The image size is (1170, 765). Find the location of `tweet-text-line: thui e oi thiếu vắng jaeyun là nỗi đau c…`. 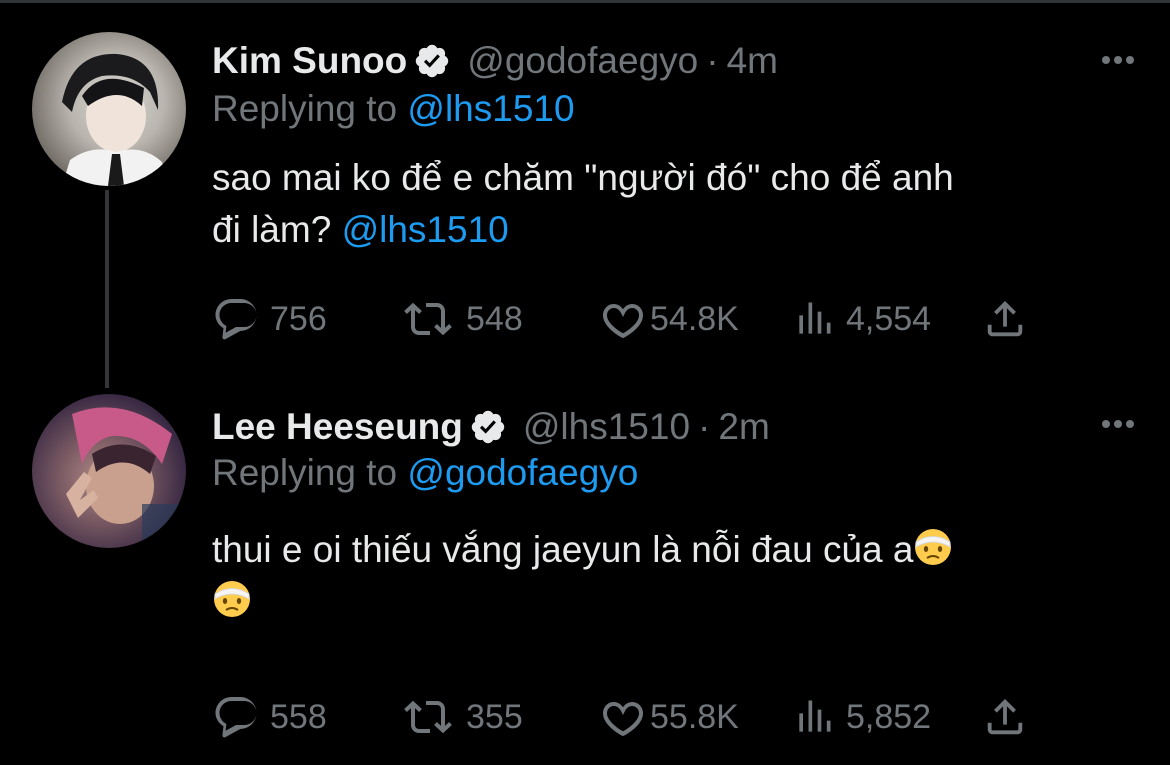

tweet-text-line: thui e oi thiếu vắng jaeyun là nỗi đau c… is located at coordinates (662, 550).